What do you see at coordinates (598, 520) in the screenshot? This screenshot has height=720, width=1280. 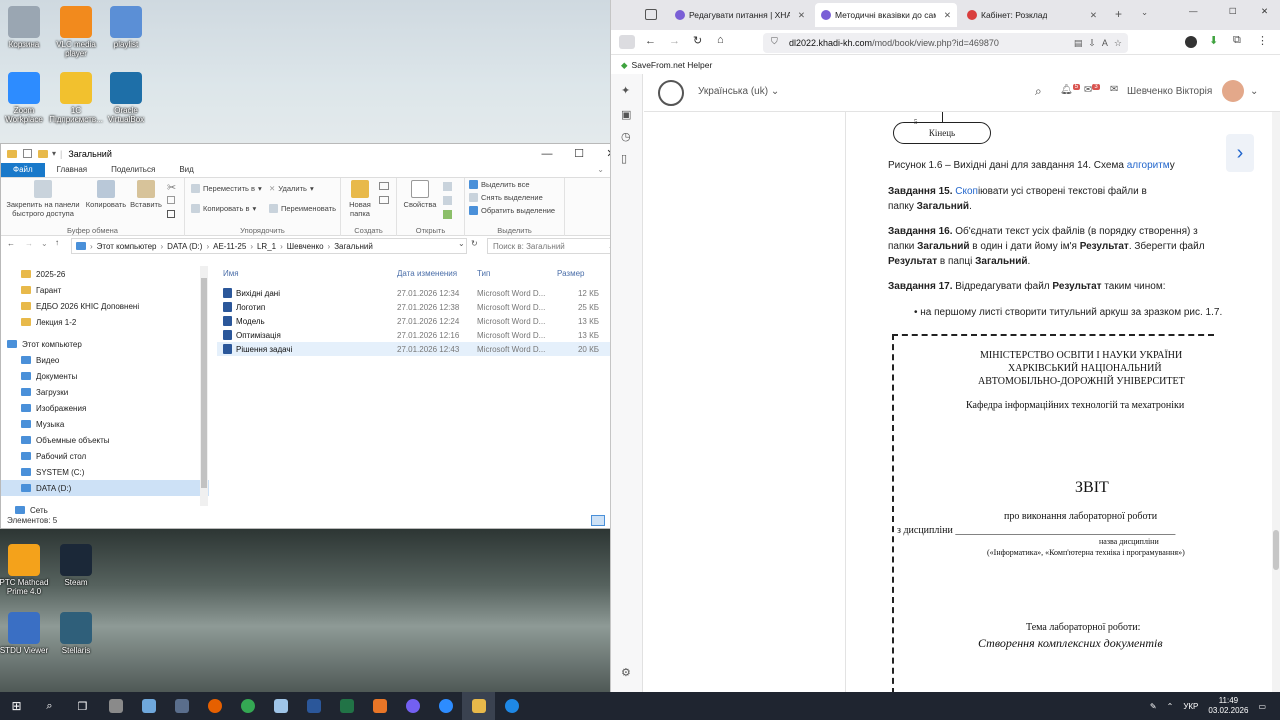 I see `details-view-icon` at bounding box center [598, 520].